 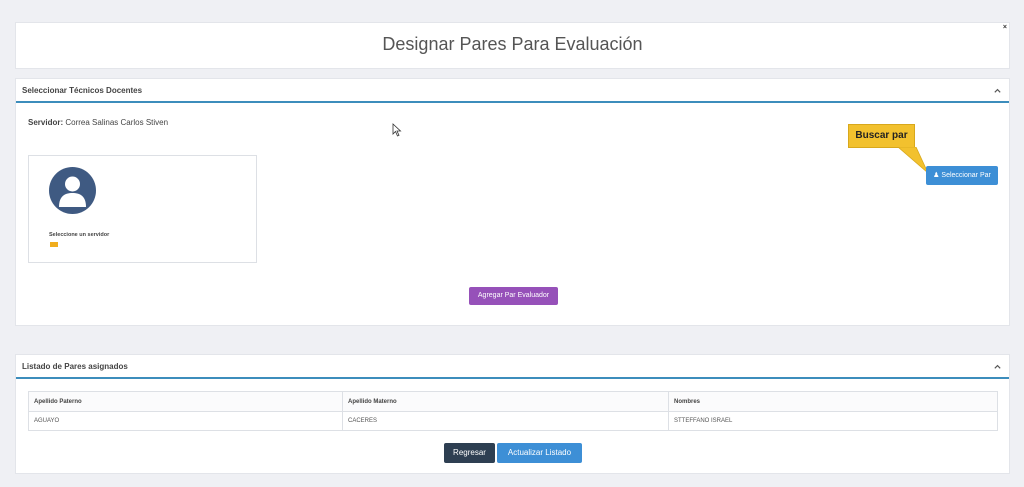 What do you see at coordinates (82, 90) in the screenshot?
I see `tech-section-title: Seleccionar Técnicos Docentes` at bounding box center [82, 90].